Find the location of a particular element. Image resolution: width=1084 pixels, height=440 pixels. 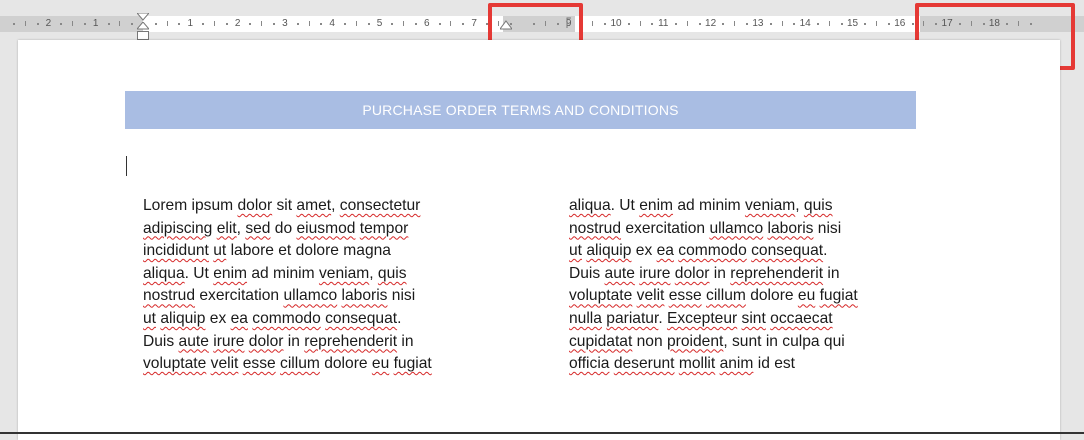

spellcheck-flagged-word: adipiscing is located at coordinates (177, 228).